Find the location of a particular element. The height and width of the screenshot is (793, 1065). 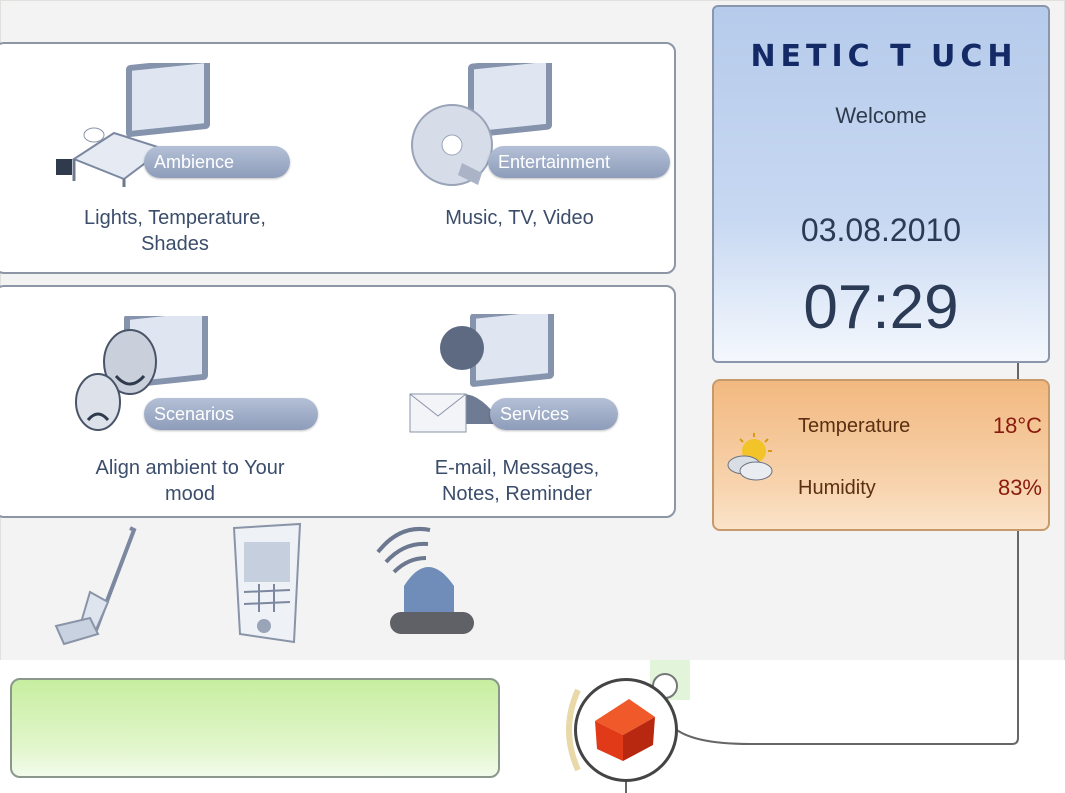

home-button is located at coordinates (626, 730).